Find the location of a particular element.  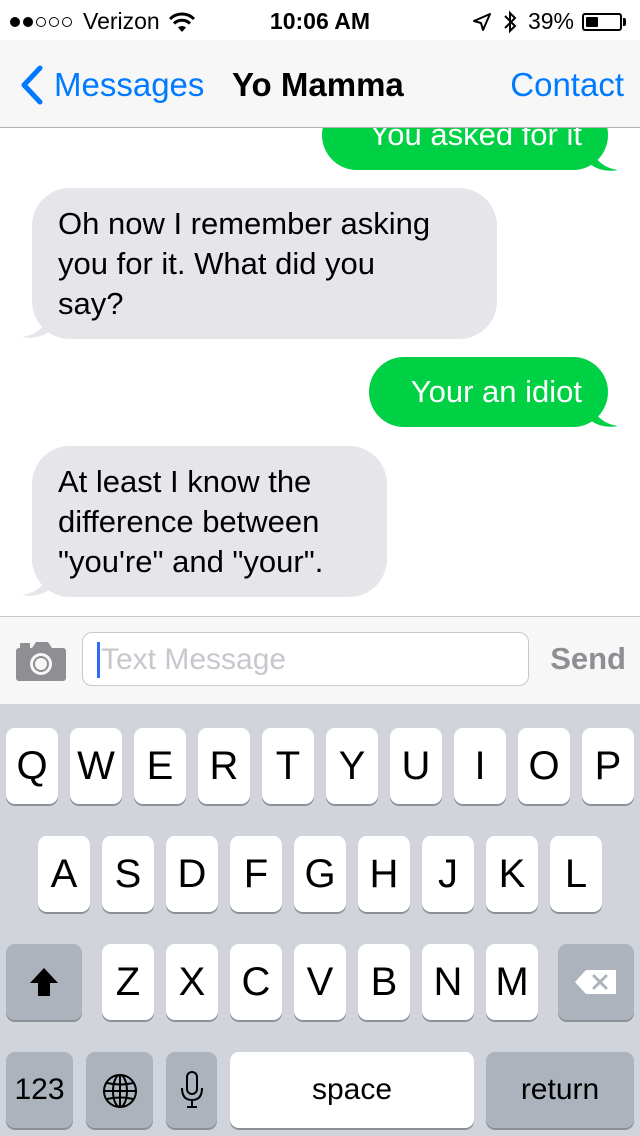

globe-key is located at coordinates (119, 1090).